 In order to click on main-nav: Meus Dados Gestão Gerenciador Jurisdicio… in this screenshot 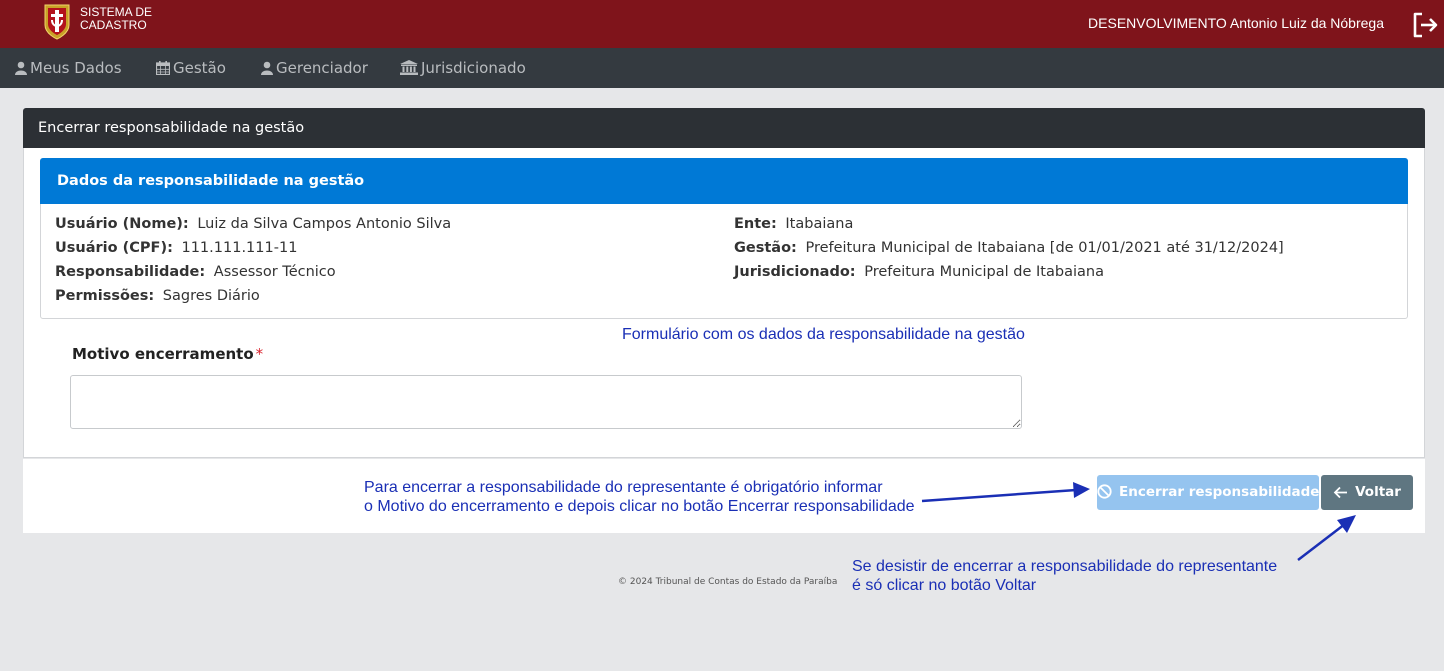, I will do `click(722, 68)`.